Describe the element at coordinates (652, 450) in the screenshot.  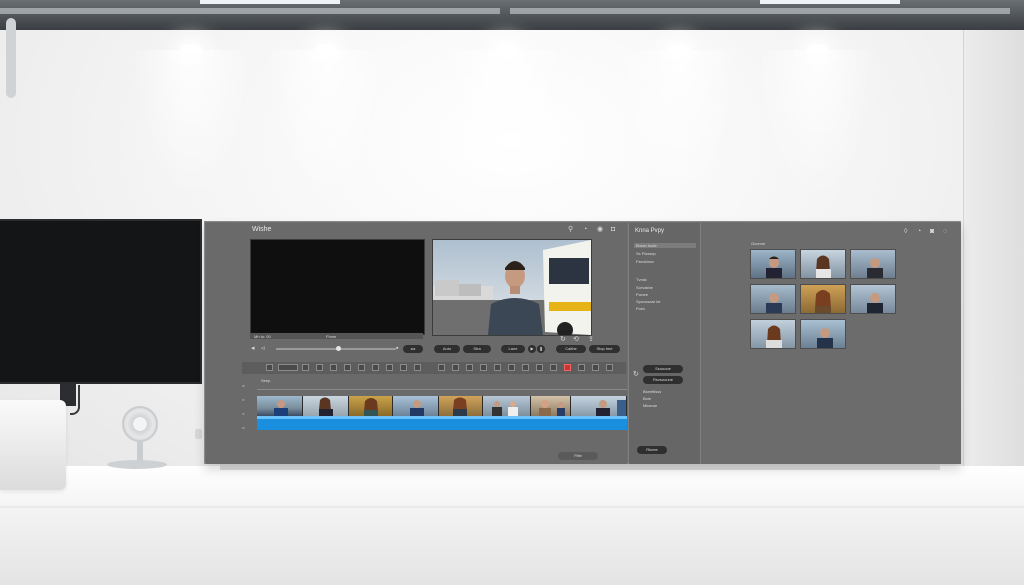
I see `assets-footer-button: Rknee` at that location.